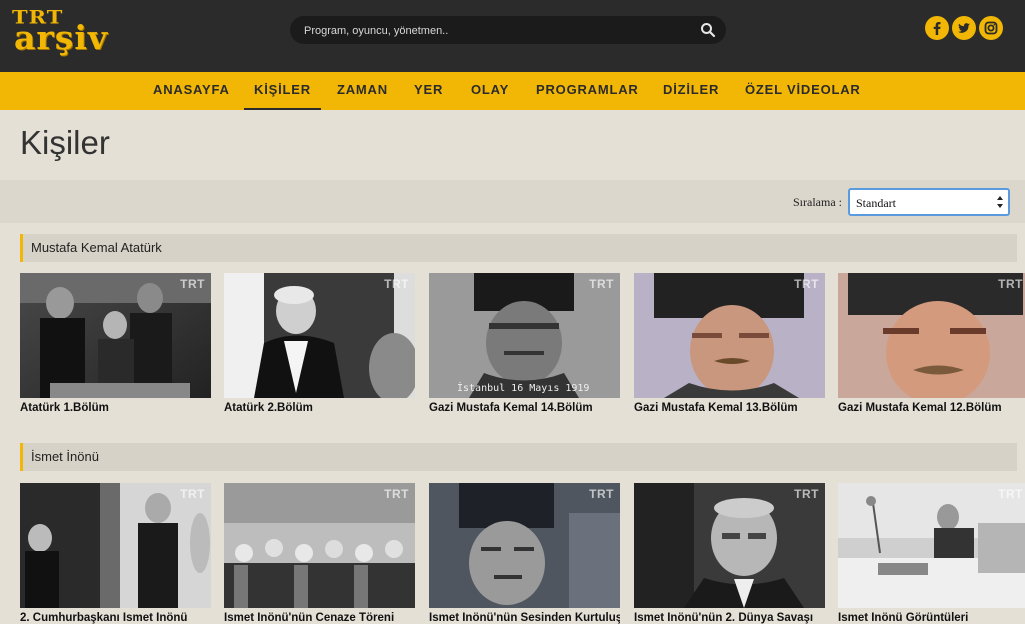 The width and height of the screenshot is (1025, 624). I want to click on video-title: İsmet İnönü Görüntüleri, so click(931, 618).